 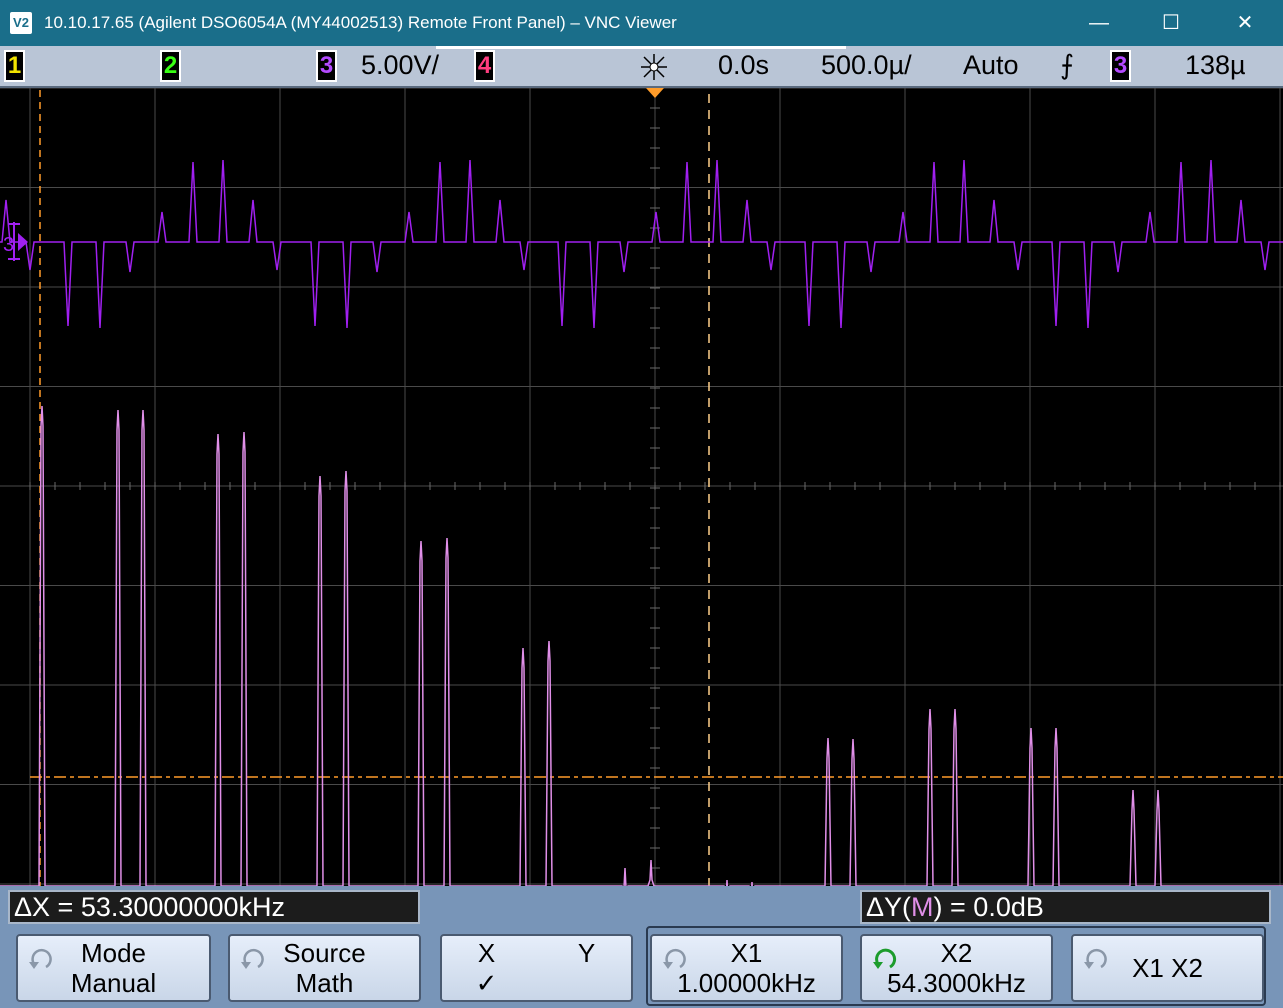 What do you see at coordinates (1171, 23) in the screenshot?
I see `maximize-button: ☐` at bounding box center [1171, 23].